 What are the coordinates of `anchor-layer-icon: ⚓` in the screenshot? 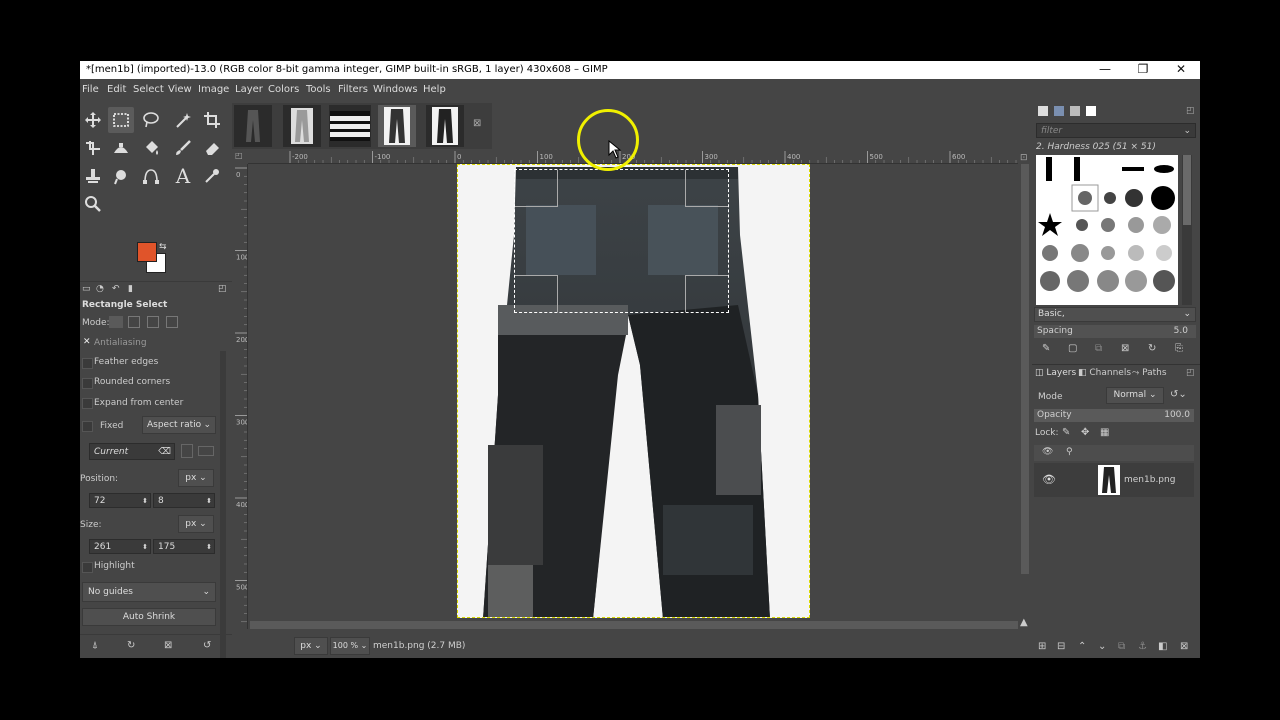 It's located at (1142, 646).